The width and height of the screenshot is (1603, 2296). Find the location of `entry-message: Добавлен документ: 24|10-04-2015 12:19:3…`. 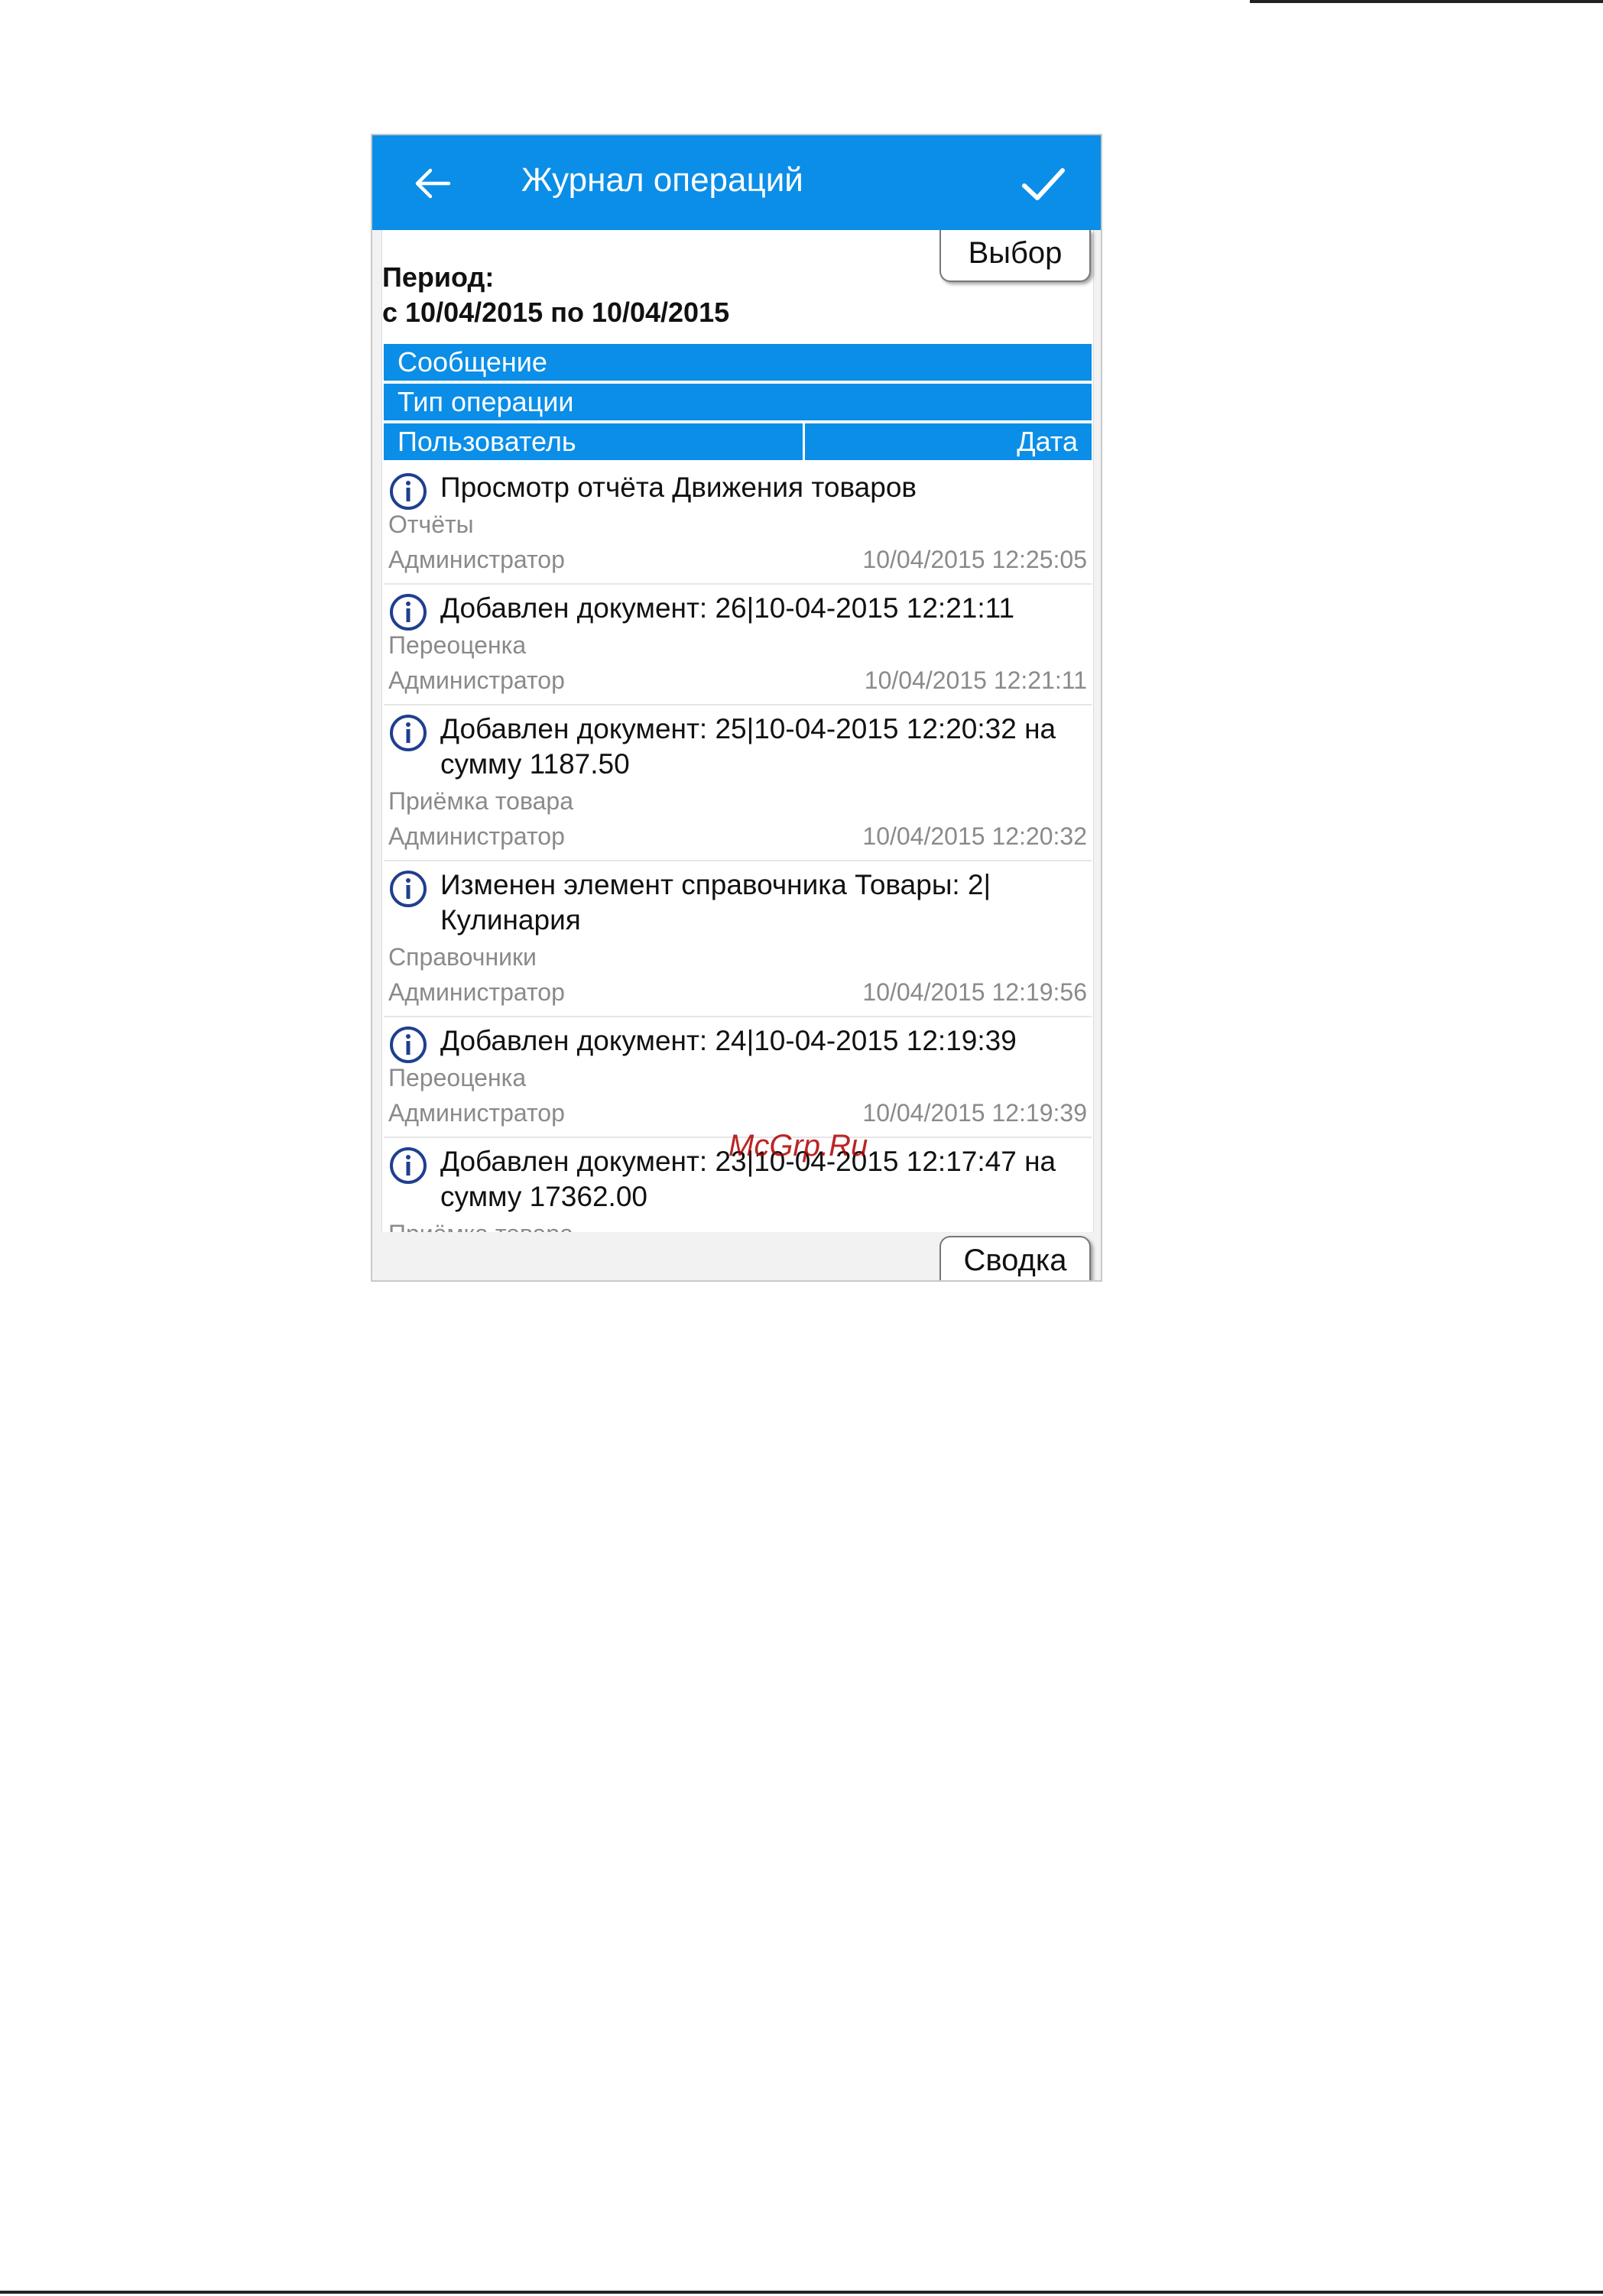

entry-message: Добавлен документ: 24|10-04-2015 12:19:3… is located at coordinates (728, 1040).